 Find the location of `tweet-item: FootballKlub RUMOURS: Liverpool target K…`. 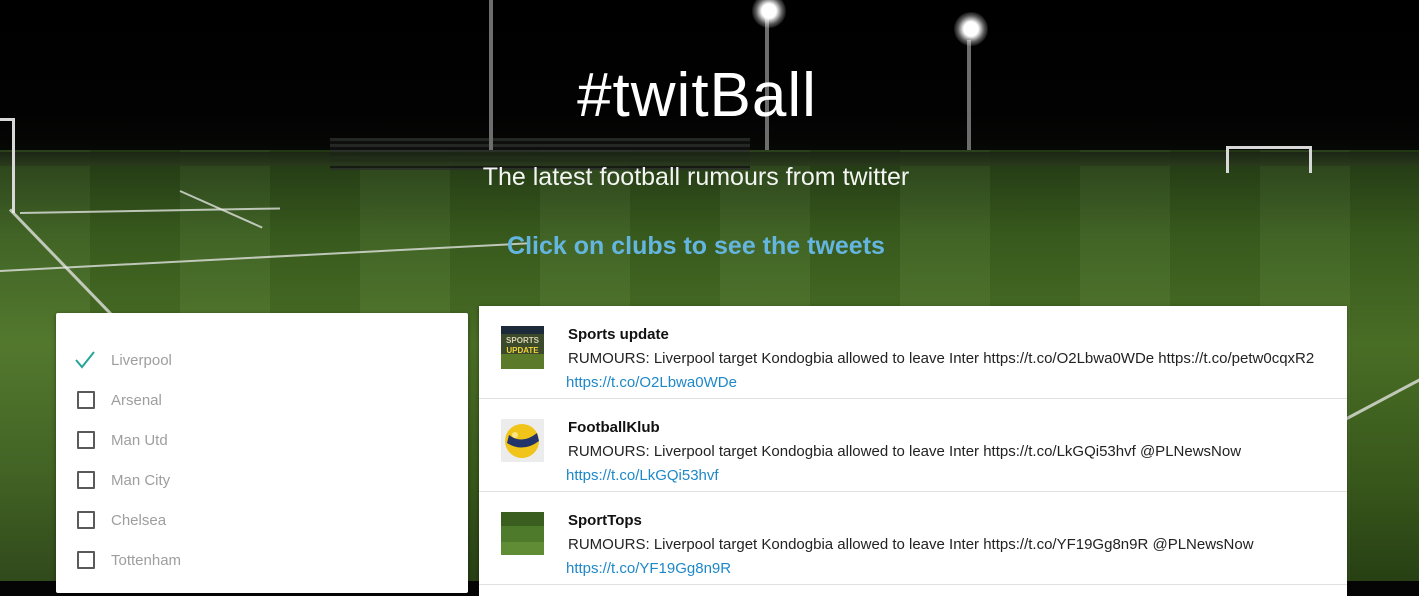

tweet-item: FootballKlub RUMOURS: Liverpool target K… is located at coordinates (913, 445).